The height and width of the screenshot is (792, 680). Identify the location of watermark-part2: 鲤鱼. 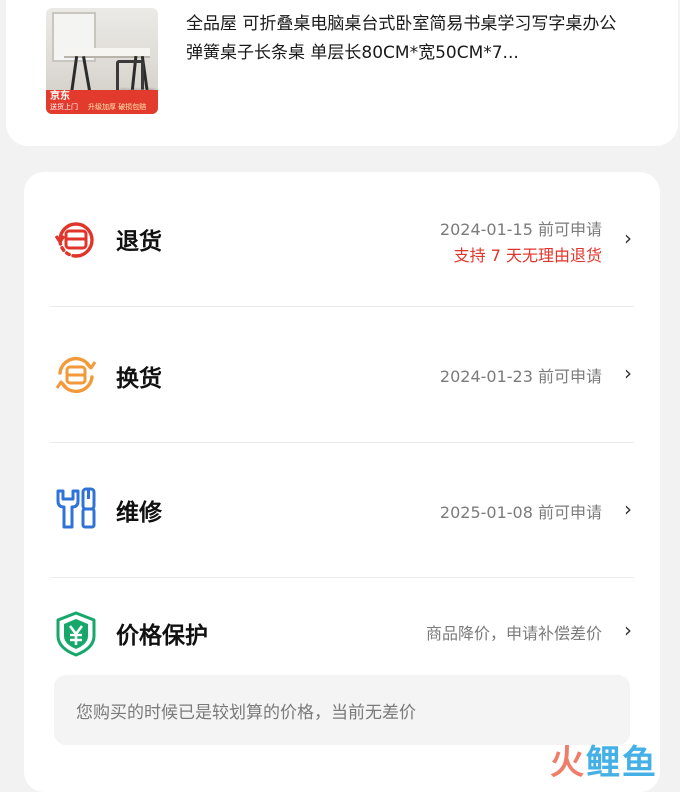
(622, 763).